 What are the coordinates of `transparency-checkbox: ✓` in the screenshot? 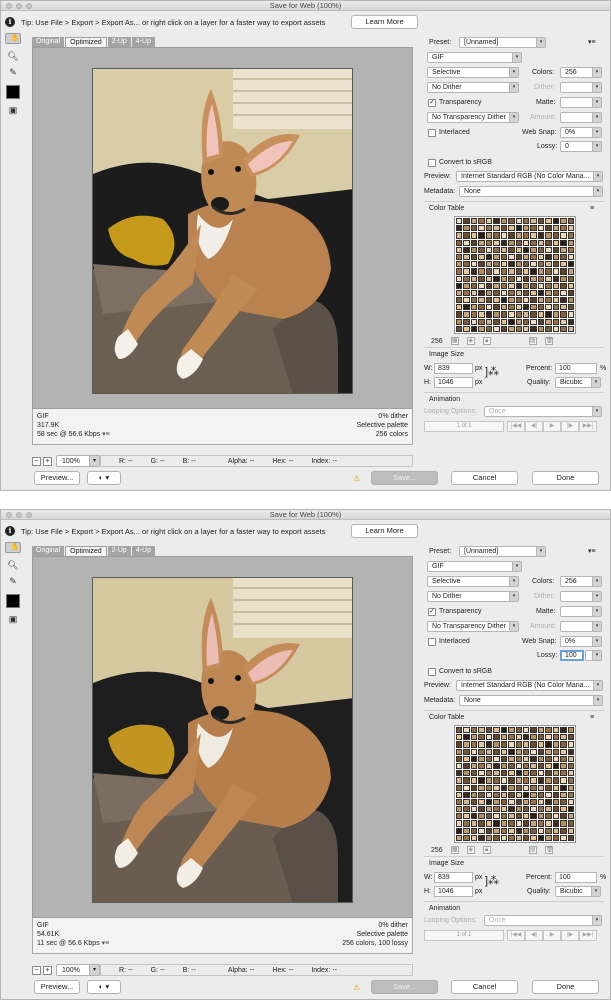 It's located at (432, 612).